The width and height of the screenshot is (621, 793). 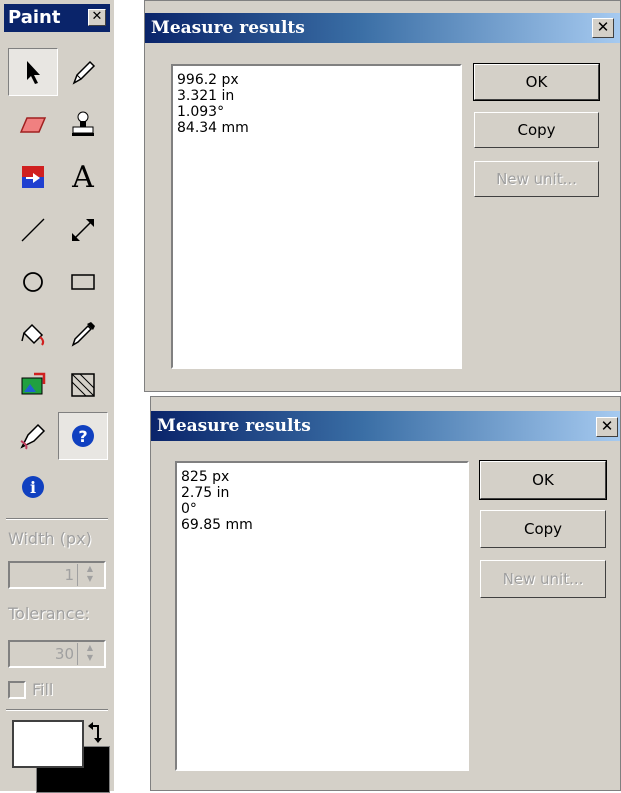 I want to click on perspective-tool, so click(x=83, y=385).